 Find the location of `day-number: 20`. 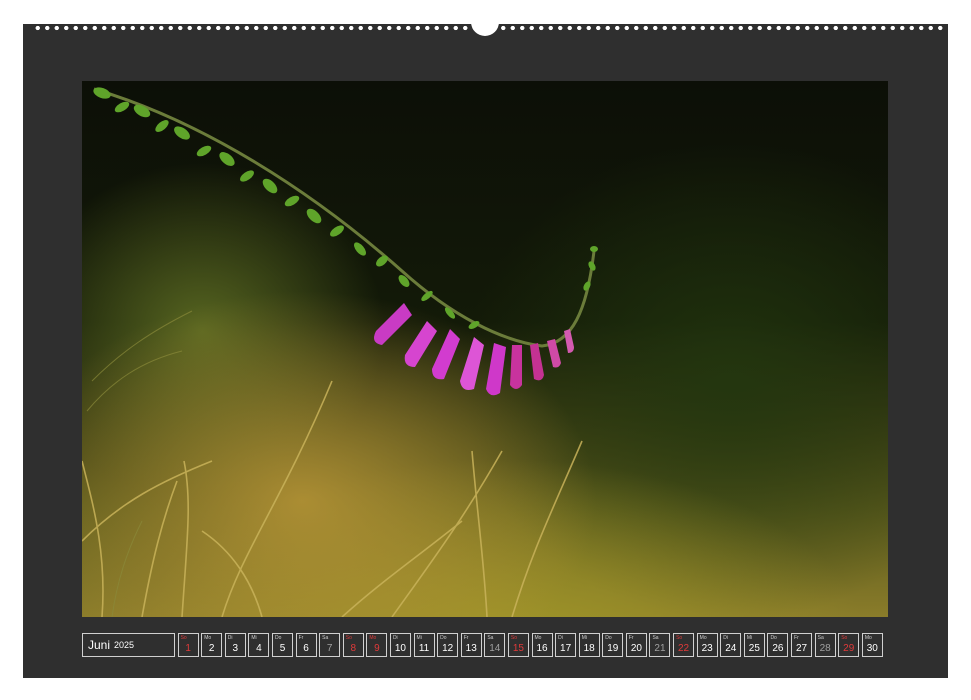

day-number: 20 is located at coordinates (636, 648).